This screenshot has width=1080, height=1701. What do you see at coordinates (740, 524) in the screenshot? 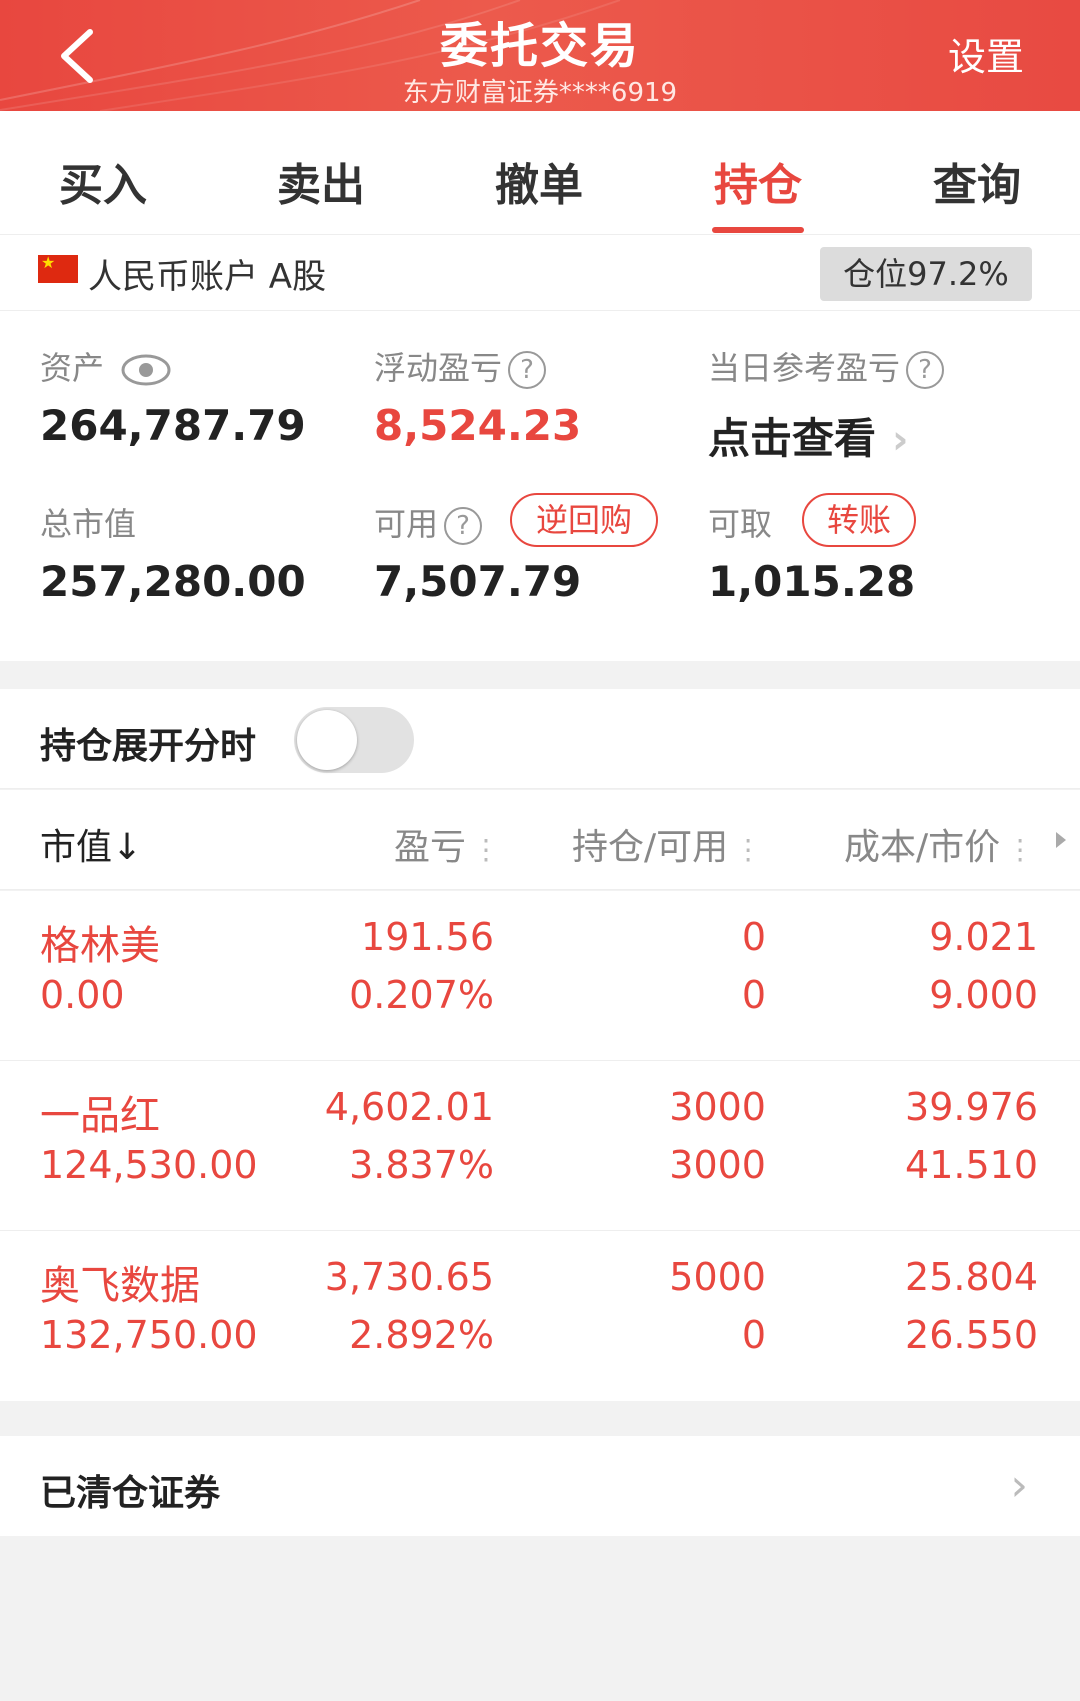
I see `withdrawable-label: 可取` at bounding box center [740, 524].